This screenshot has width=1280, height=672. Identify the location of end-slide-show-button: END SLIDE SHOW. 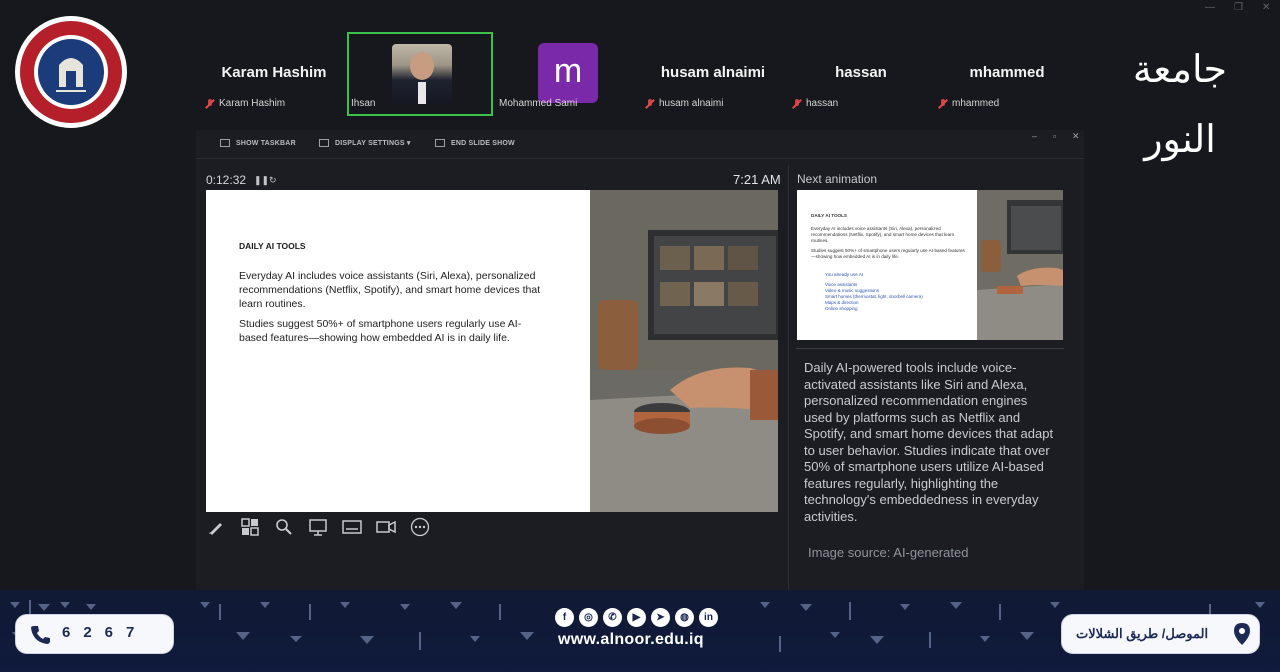
(475, 143).